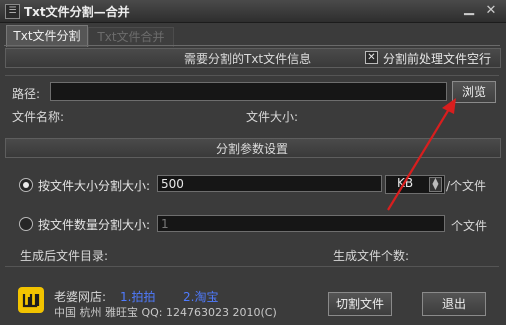  What do you see at coordinates (165, 312) in the screenshot?
I see `contact-info: 中国 杭州 雅旺宝 QQ: 124763023 2010(C)` at bounding box center [165, 312].